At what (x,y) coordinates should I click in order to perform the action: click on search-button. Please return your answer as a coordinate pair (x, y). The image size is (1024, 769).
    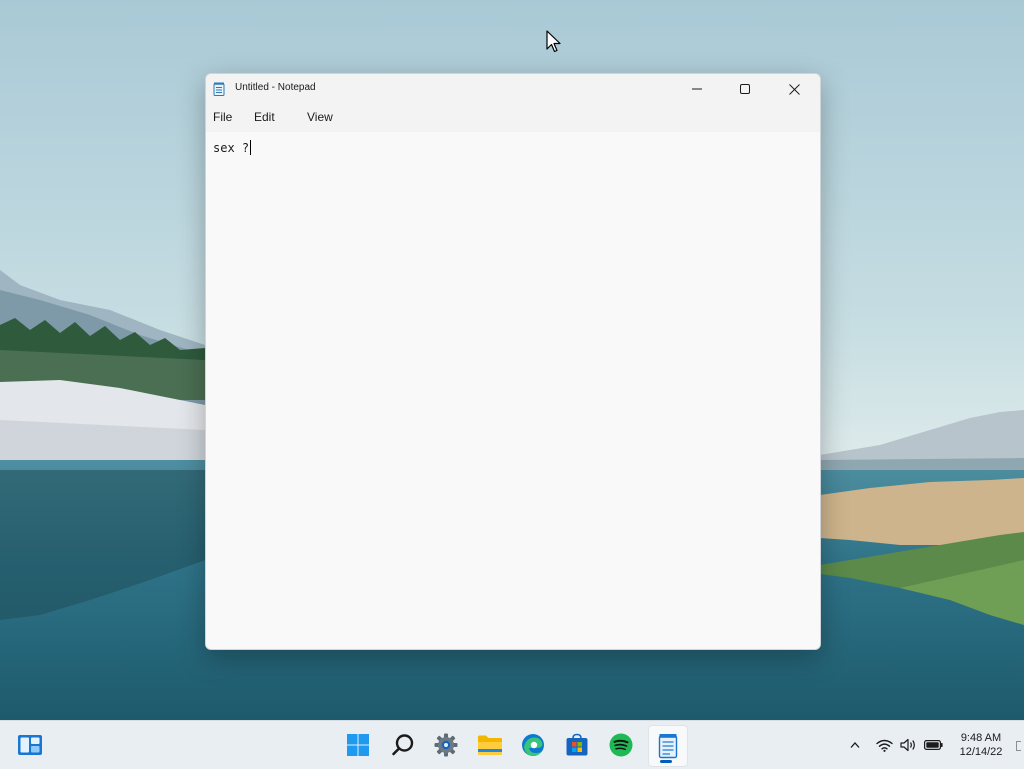
    Looking at the image, I should click on (403, 745).